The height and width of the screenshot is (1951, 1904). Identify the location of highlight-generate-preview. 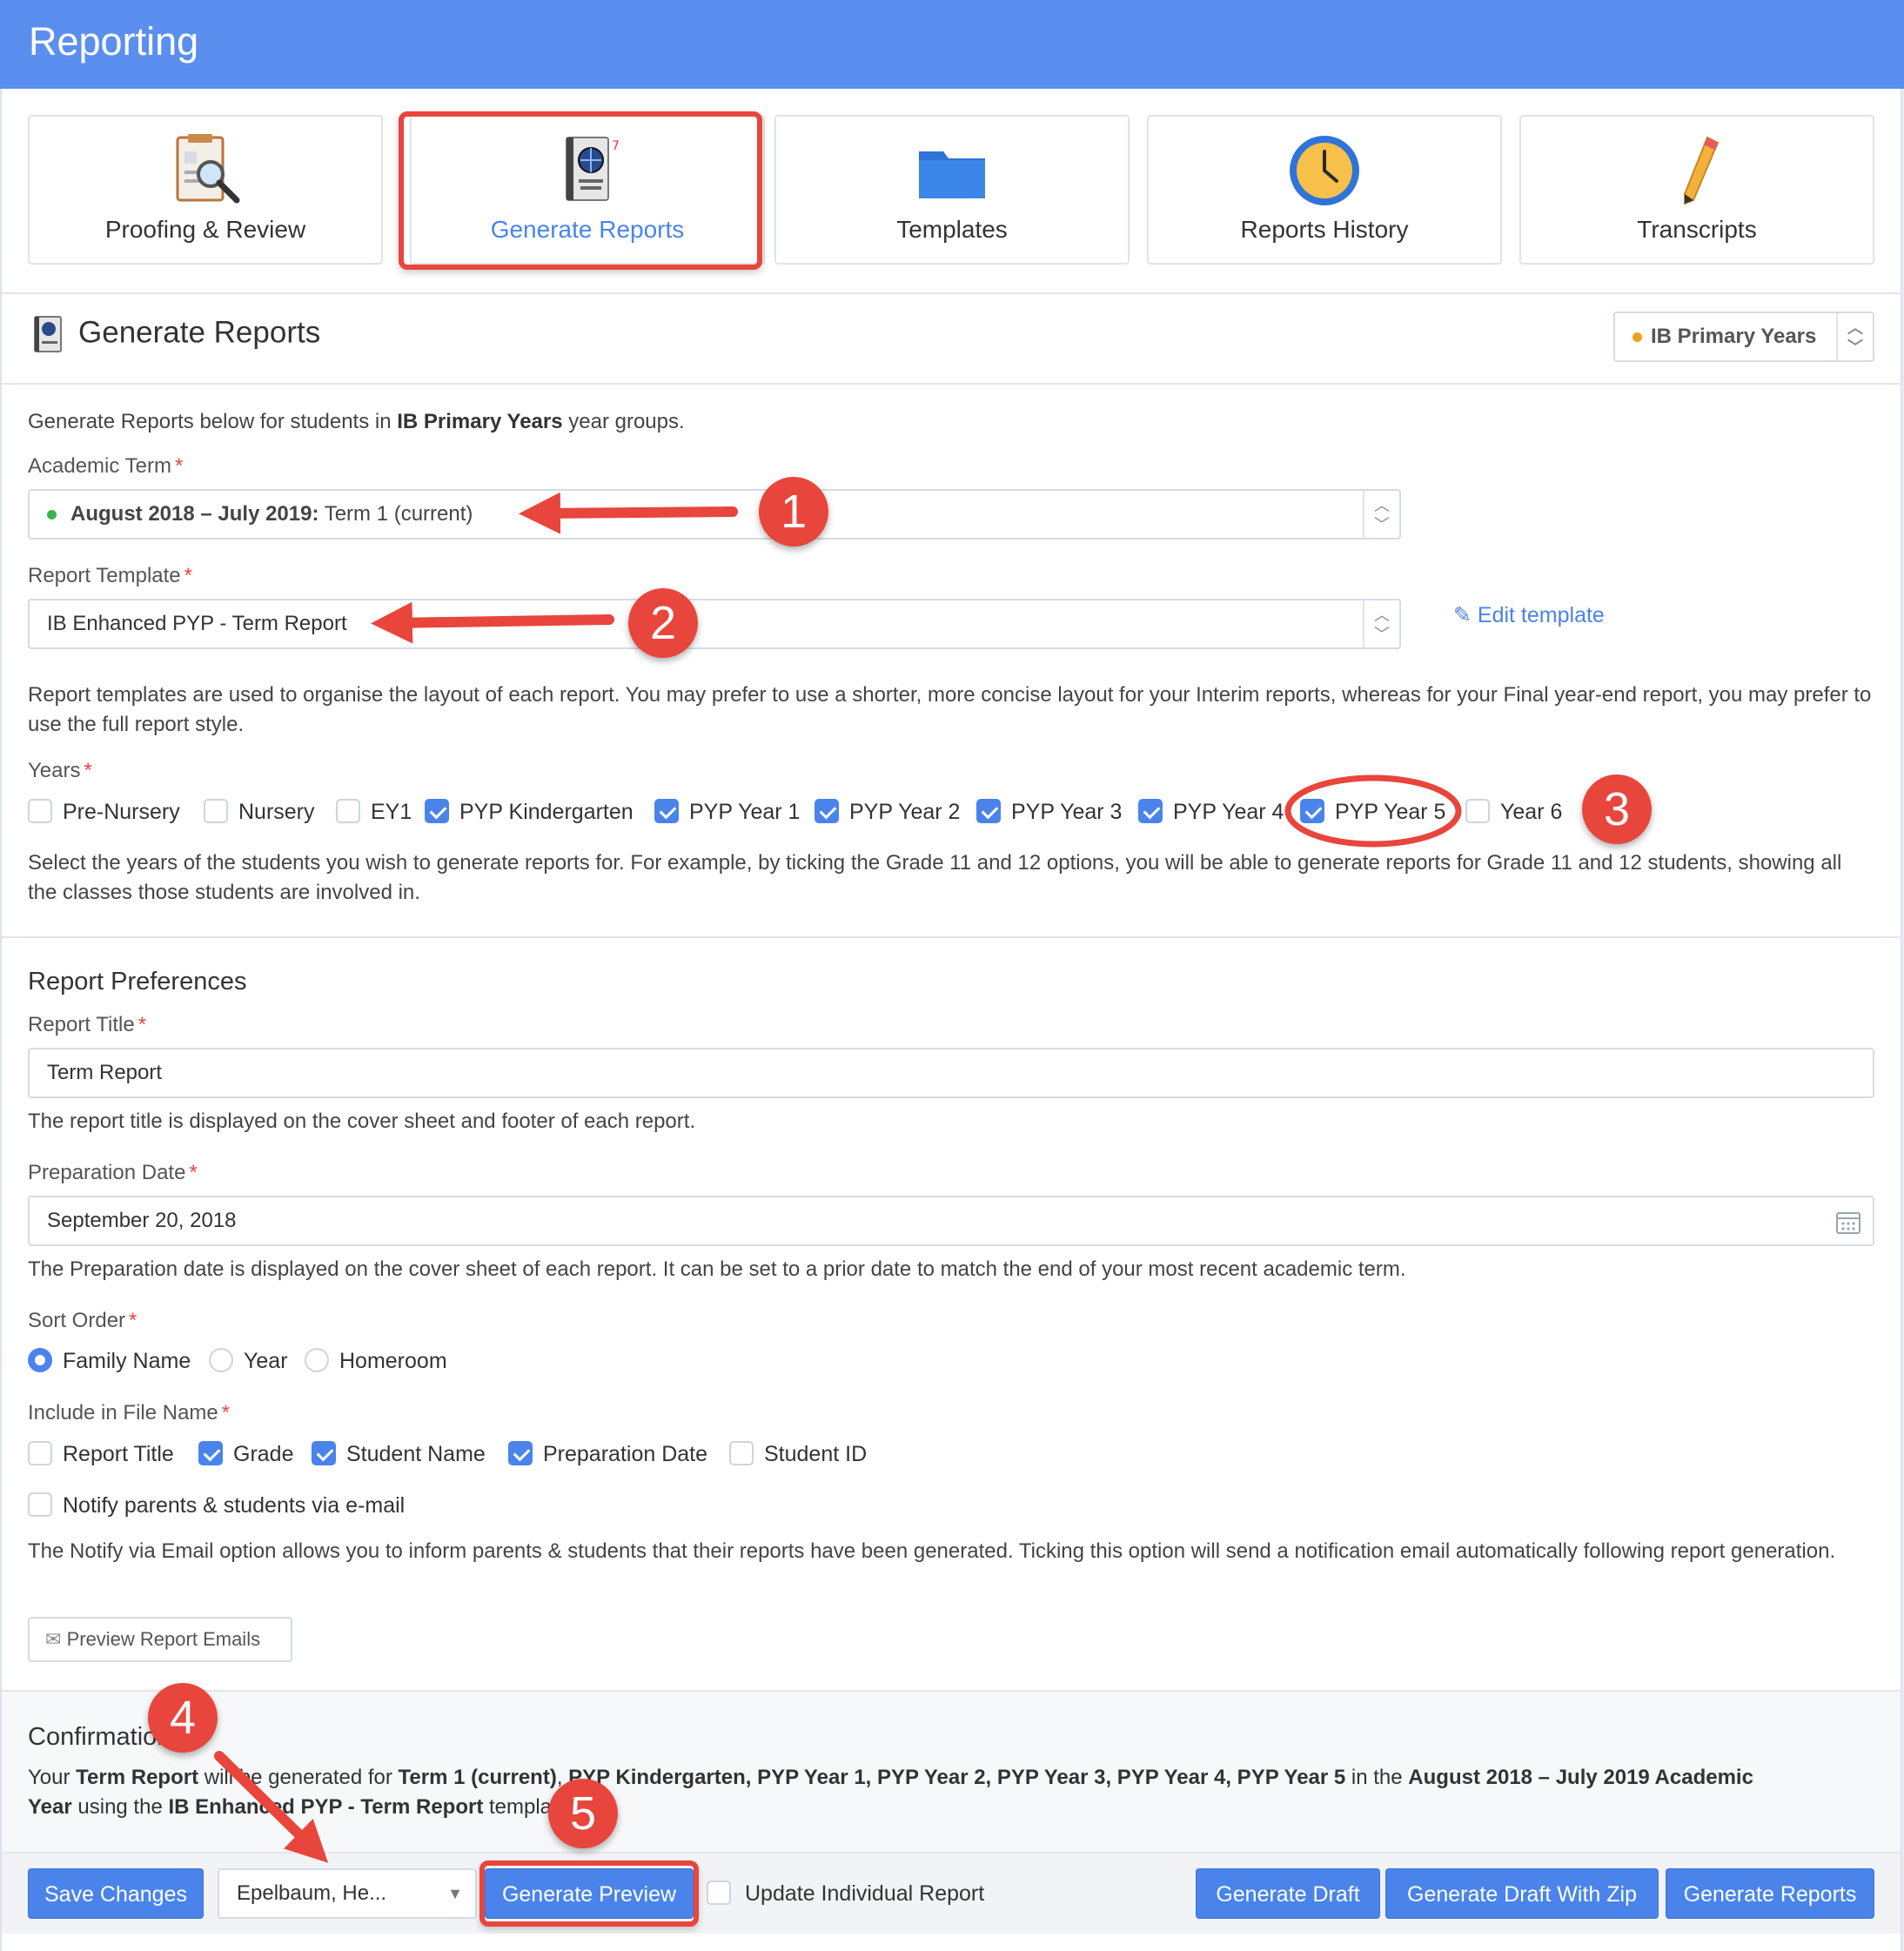
(589, 1893).